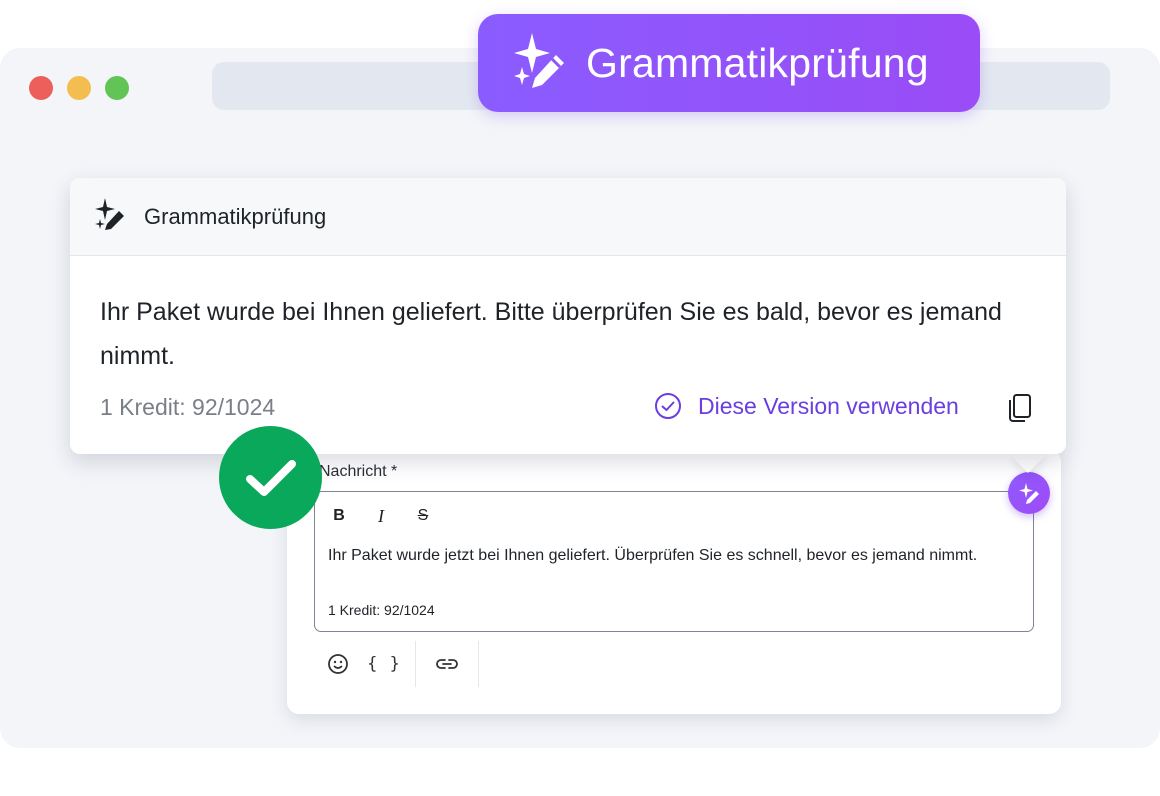  Describe the element at coordinates (757, 62) in the screenshot. I see `banner-title: Grammatikprüfung` at that location.